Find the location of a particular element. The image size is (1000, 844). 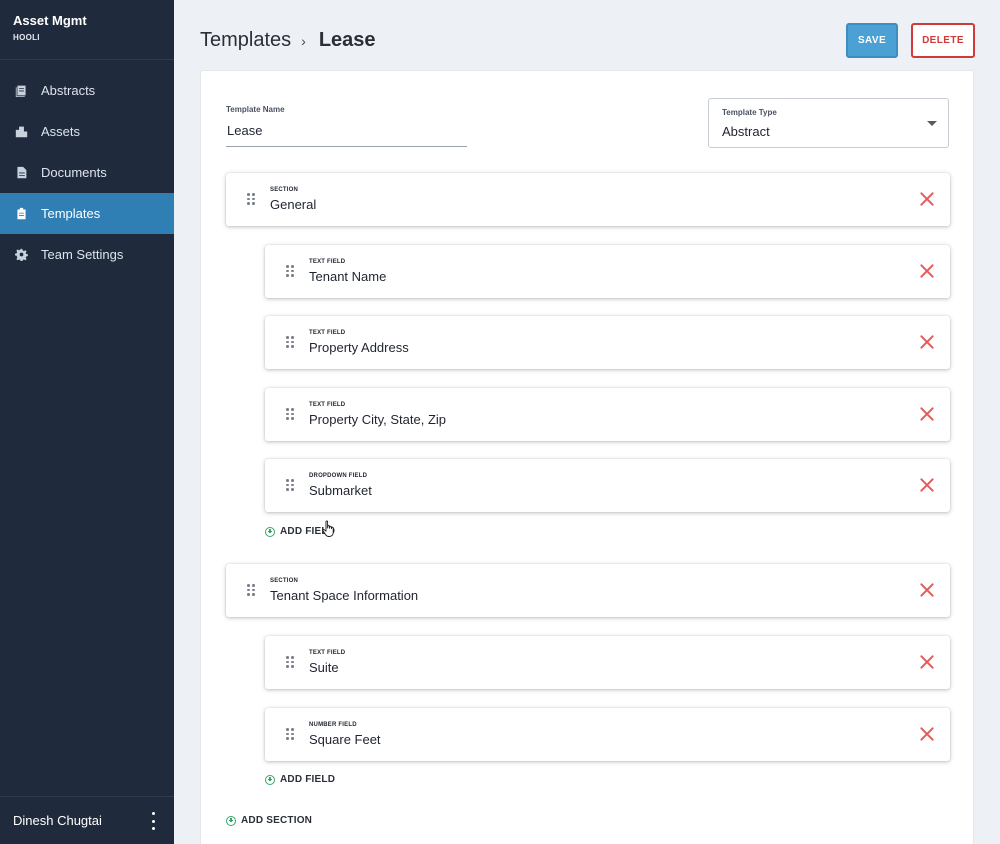

section-row: SECTION General is located at coordinates (588, 199).